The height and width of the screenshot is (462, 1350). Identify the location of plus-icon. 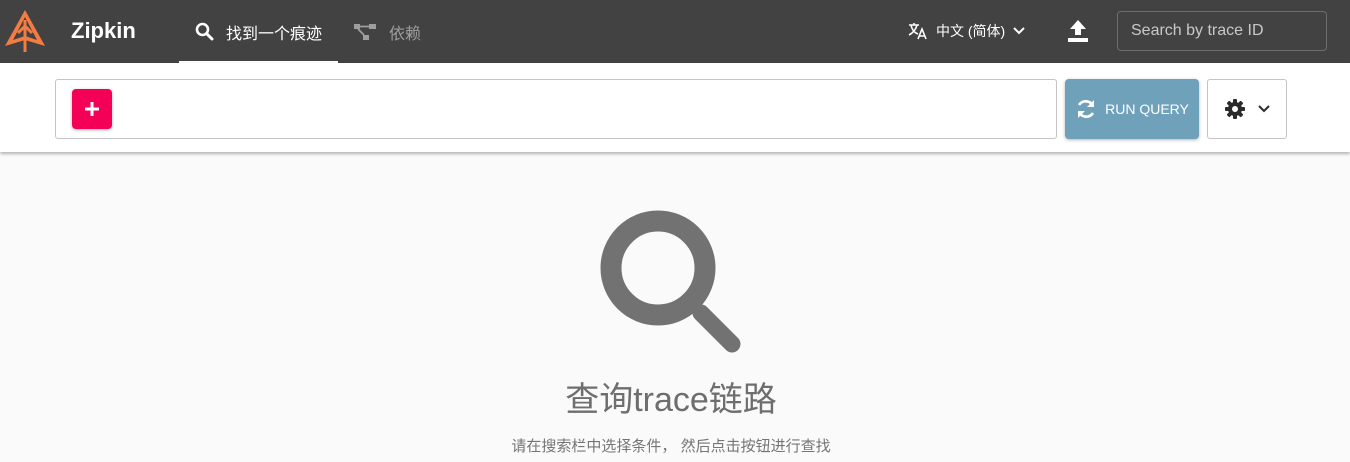
(92, 109).